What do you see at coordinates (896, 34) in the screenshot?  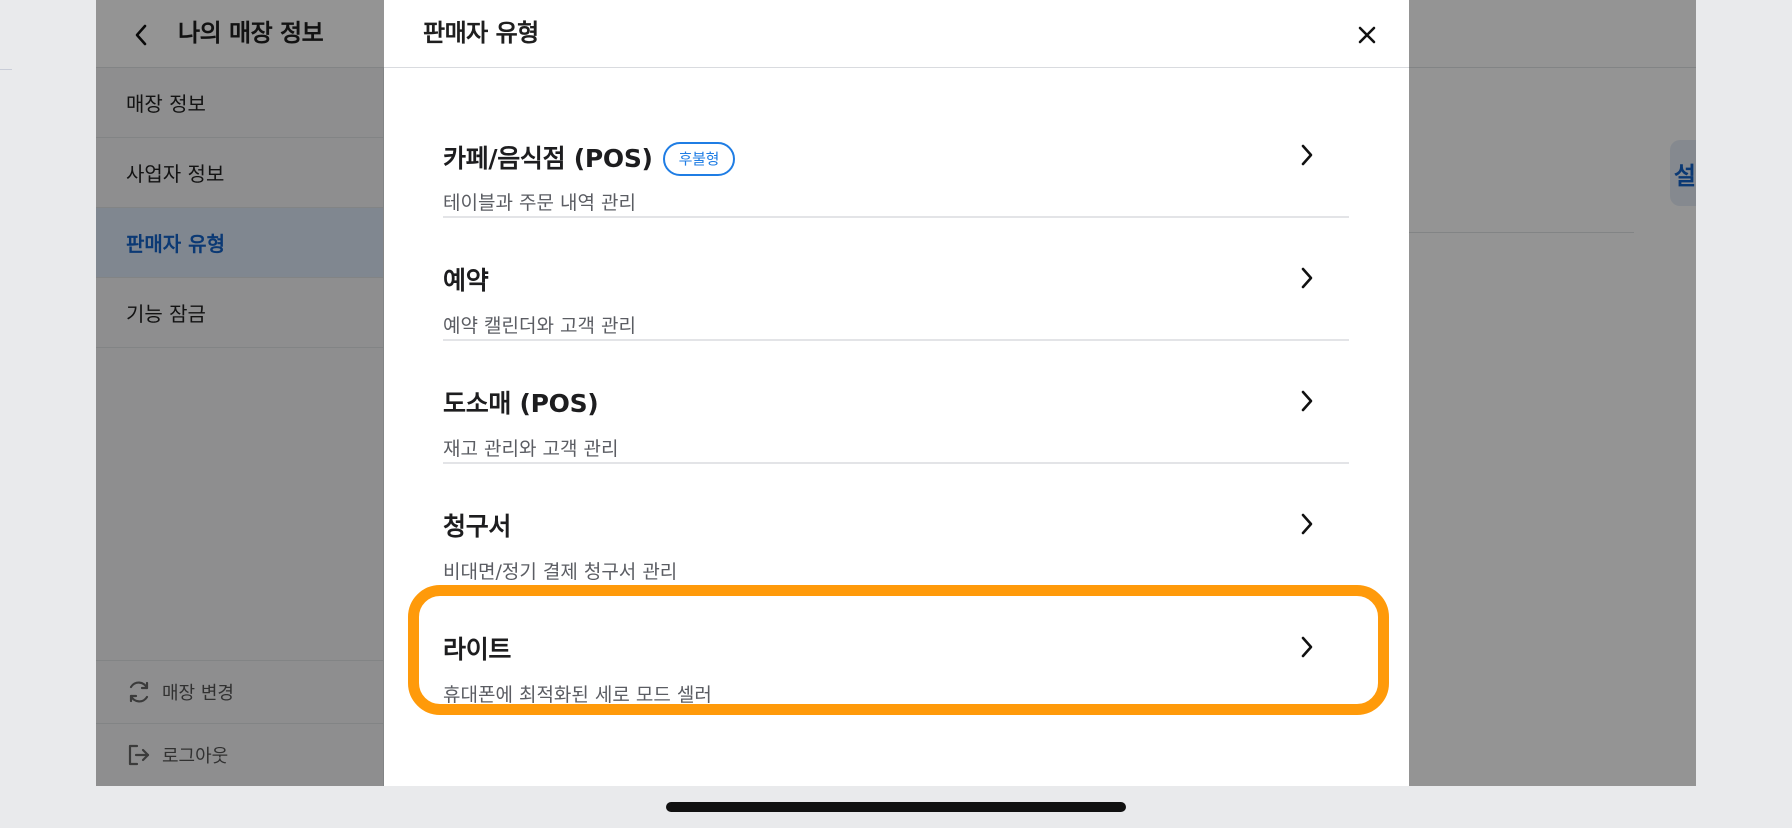 I see `modal-header: 판매자 유형` at bounding box center [896, 34].